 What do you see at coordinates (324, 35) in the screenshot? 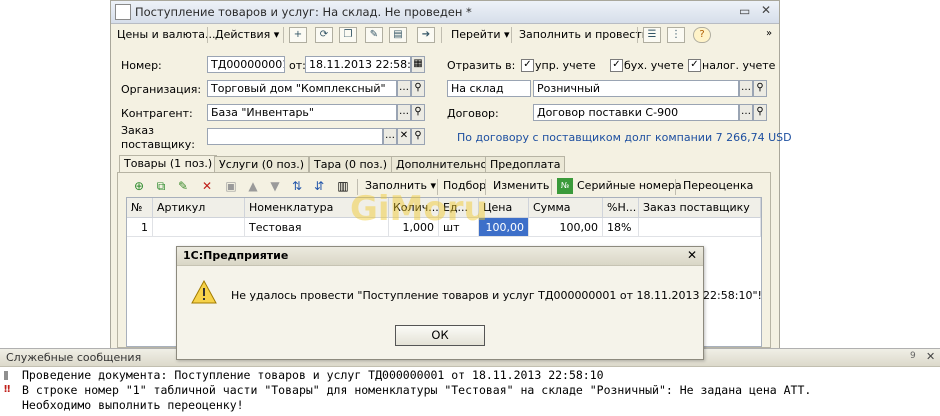
I see `refresh-icon: ⟳` at bounding box center [324, 35].